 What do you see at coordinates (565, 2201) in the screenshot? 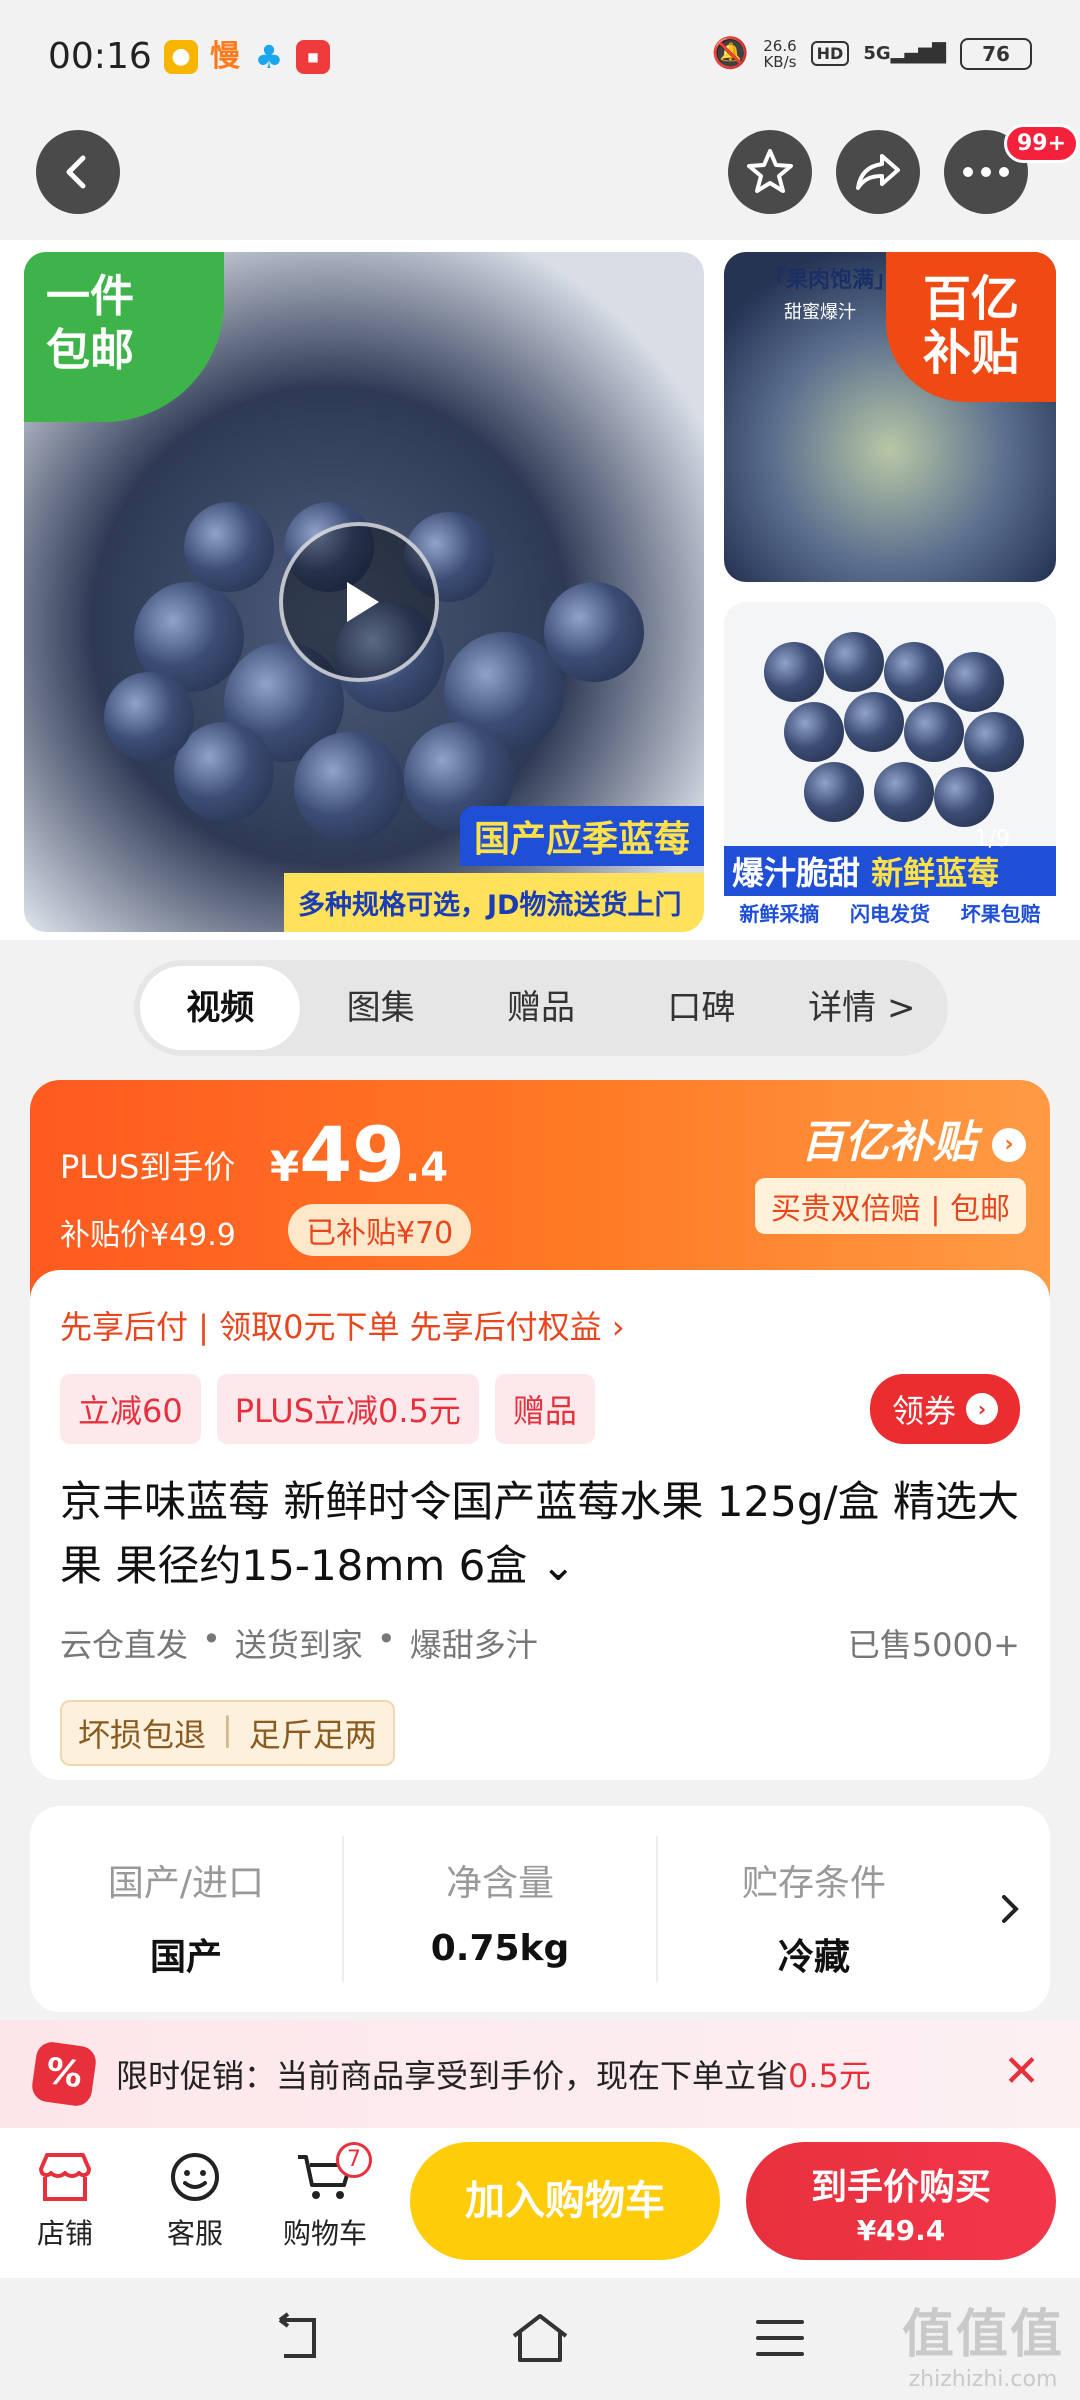
I see `add-to-cart-button: 加入购物车` at bounding box center [565, 2201].